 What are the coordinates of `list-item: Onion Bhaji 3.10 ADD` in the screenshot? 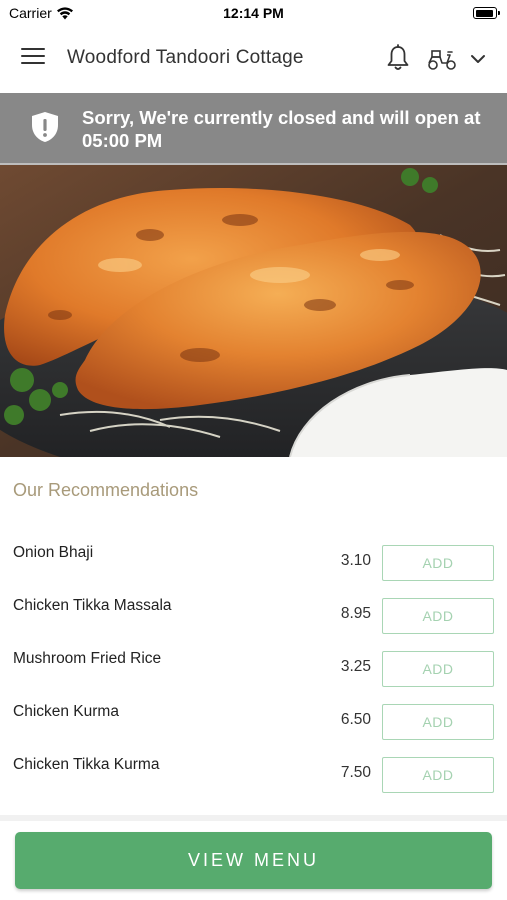 It's located at (253, 556).